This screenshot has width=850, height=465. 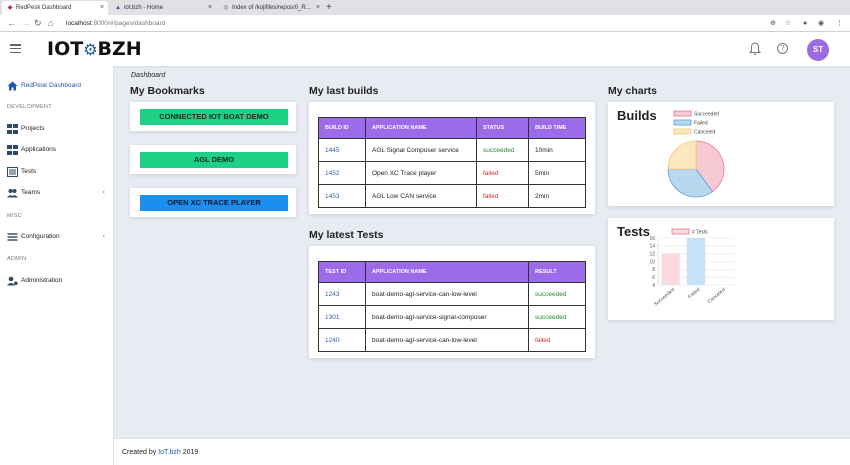 What do you see at coordinates (755, 49) in the screenshot?
I see `bell-icon` at bounding box center [755, 49].